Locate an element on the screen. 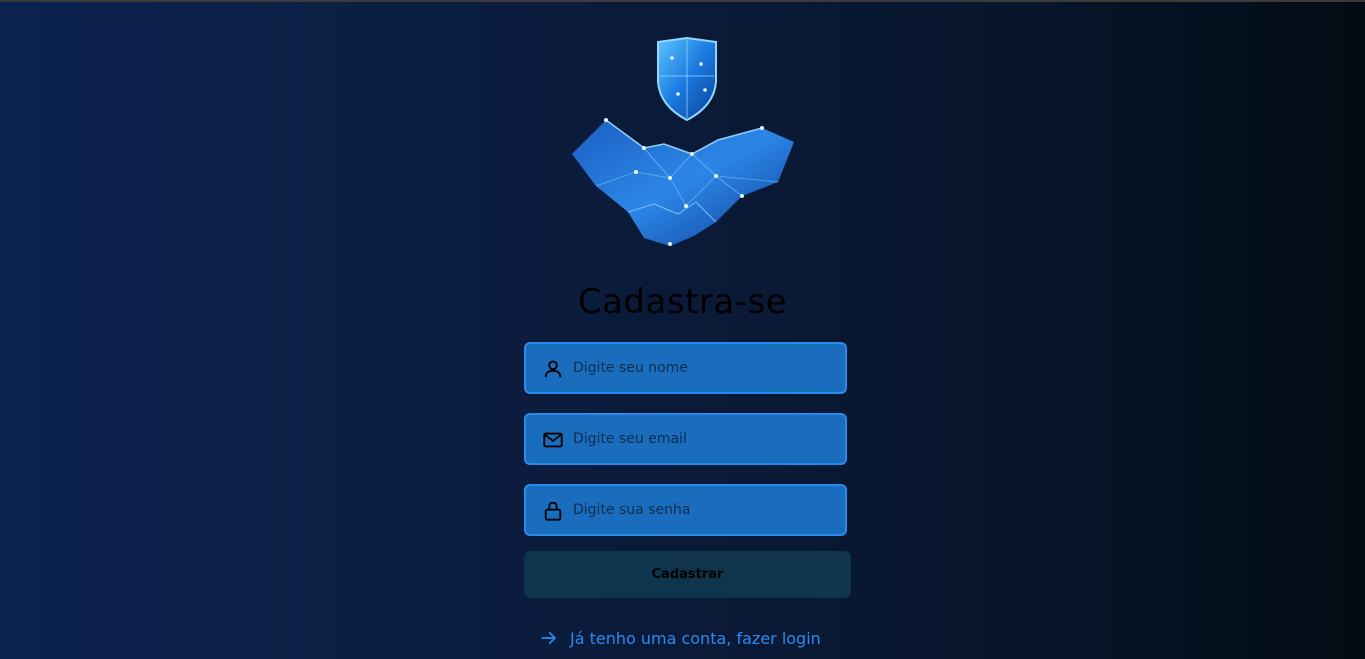 This screenshot has width=1365, height=659. mail-icon is located at coordinates (553, 440).